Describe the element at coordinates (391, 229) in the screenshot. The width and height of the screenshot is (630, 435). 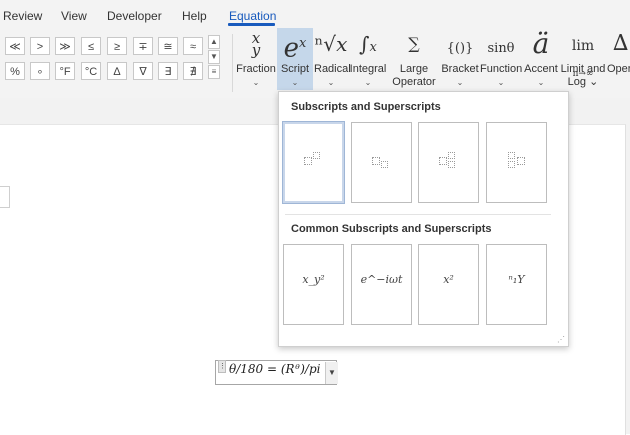
I see `section-title-common: Common Subscripts and Superscripts` at that location.